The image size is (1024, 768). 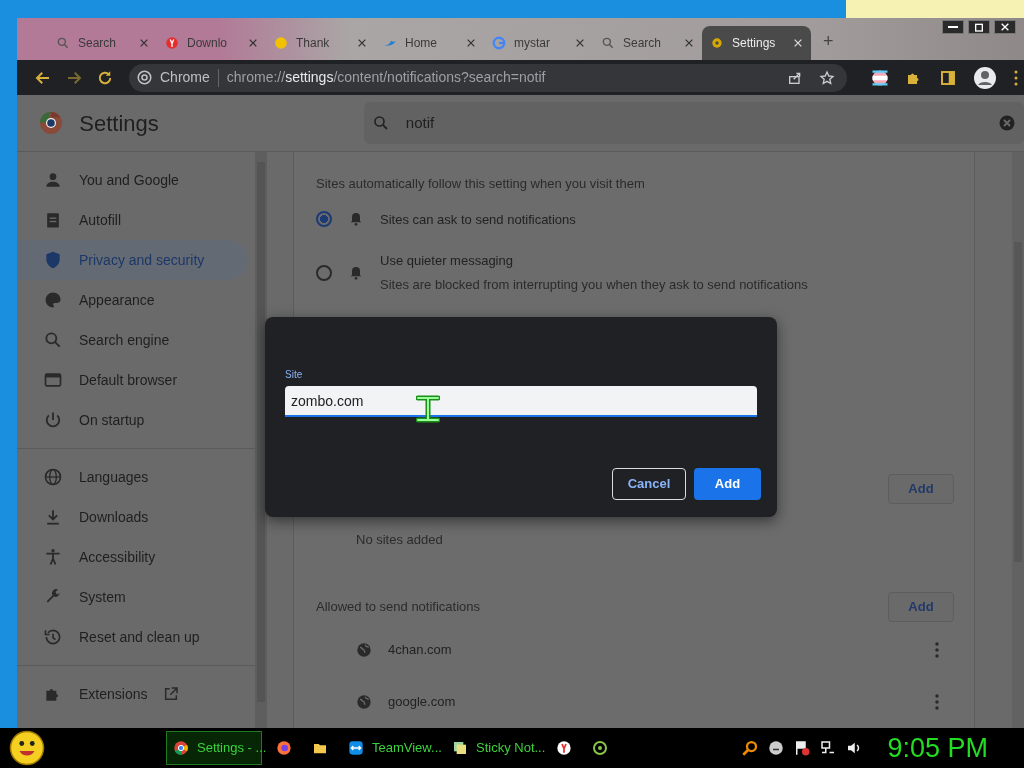 I want to click on external-link-icon, so click(x=171, y=694).